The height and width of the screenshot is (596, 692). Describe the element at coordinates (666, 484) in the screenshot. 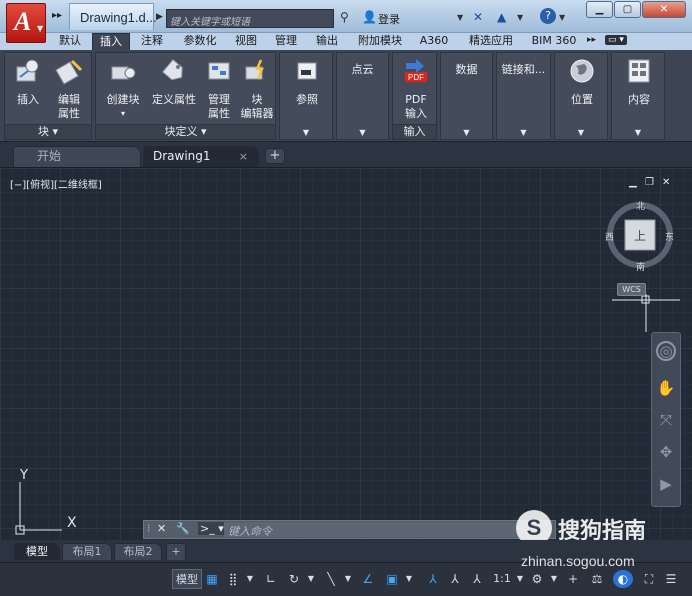

I see `showmotion-icon: ▶` at that location.